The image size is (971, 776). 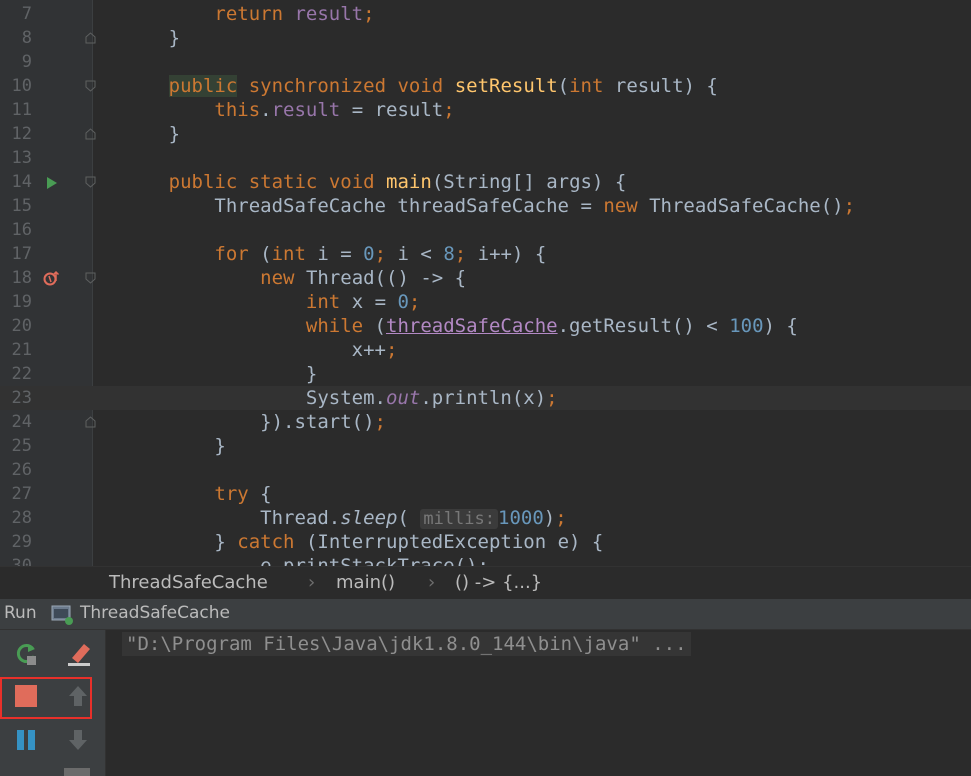 I want to click on code-line-current: 23 System.out.println(x);, so click(x=485, y=398).